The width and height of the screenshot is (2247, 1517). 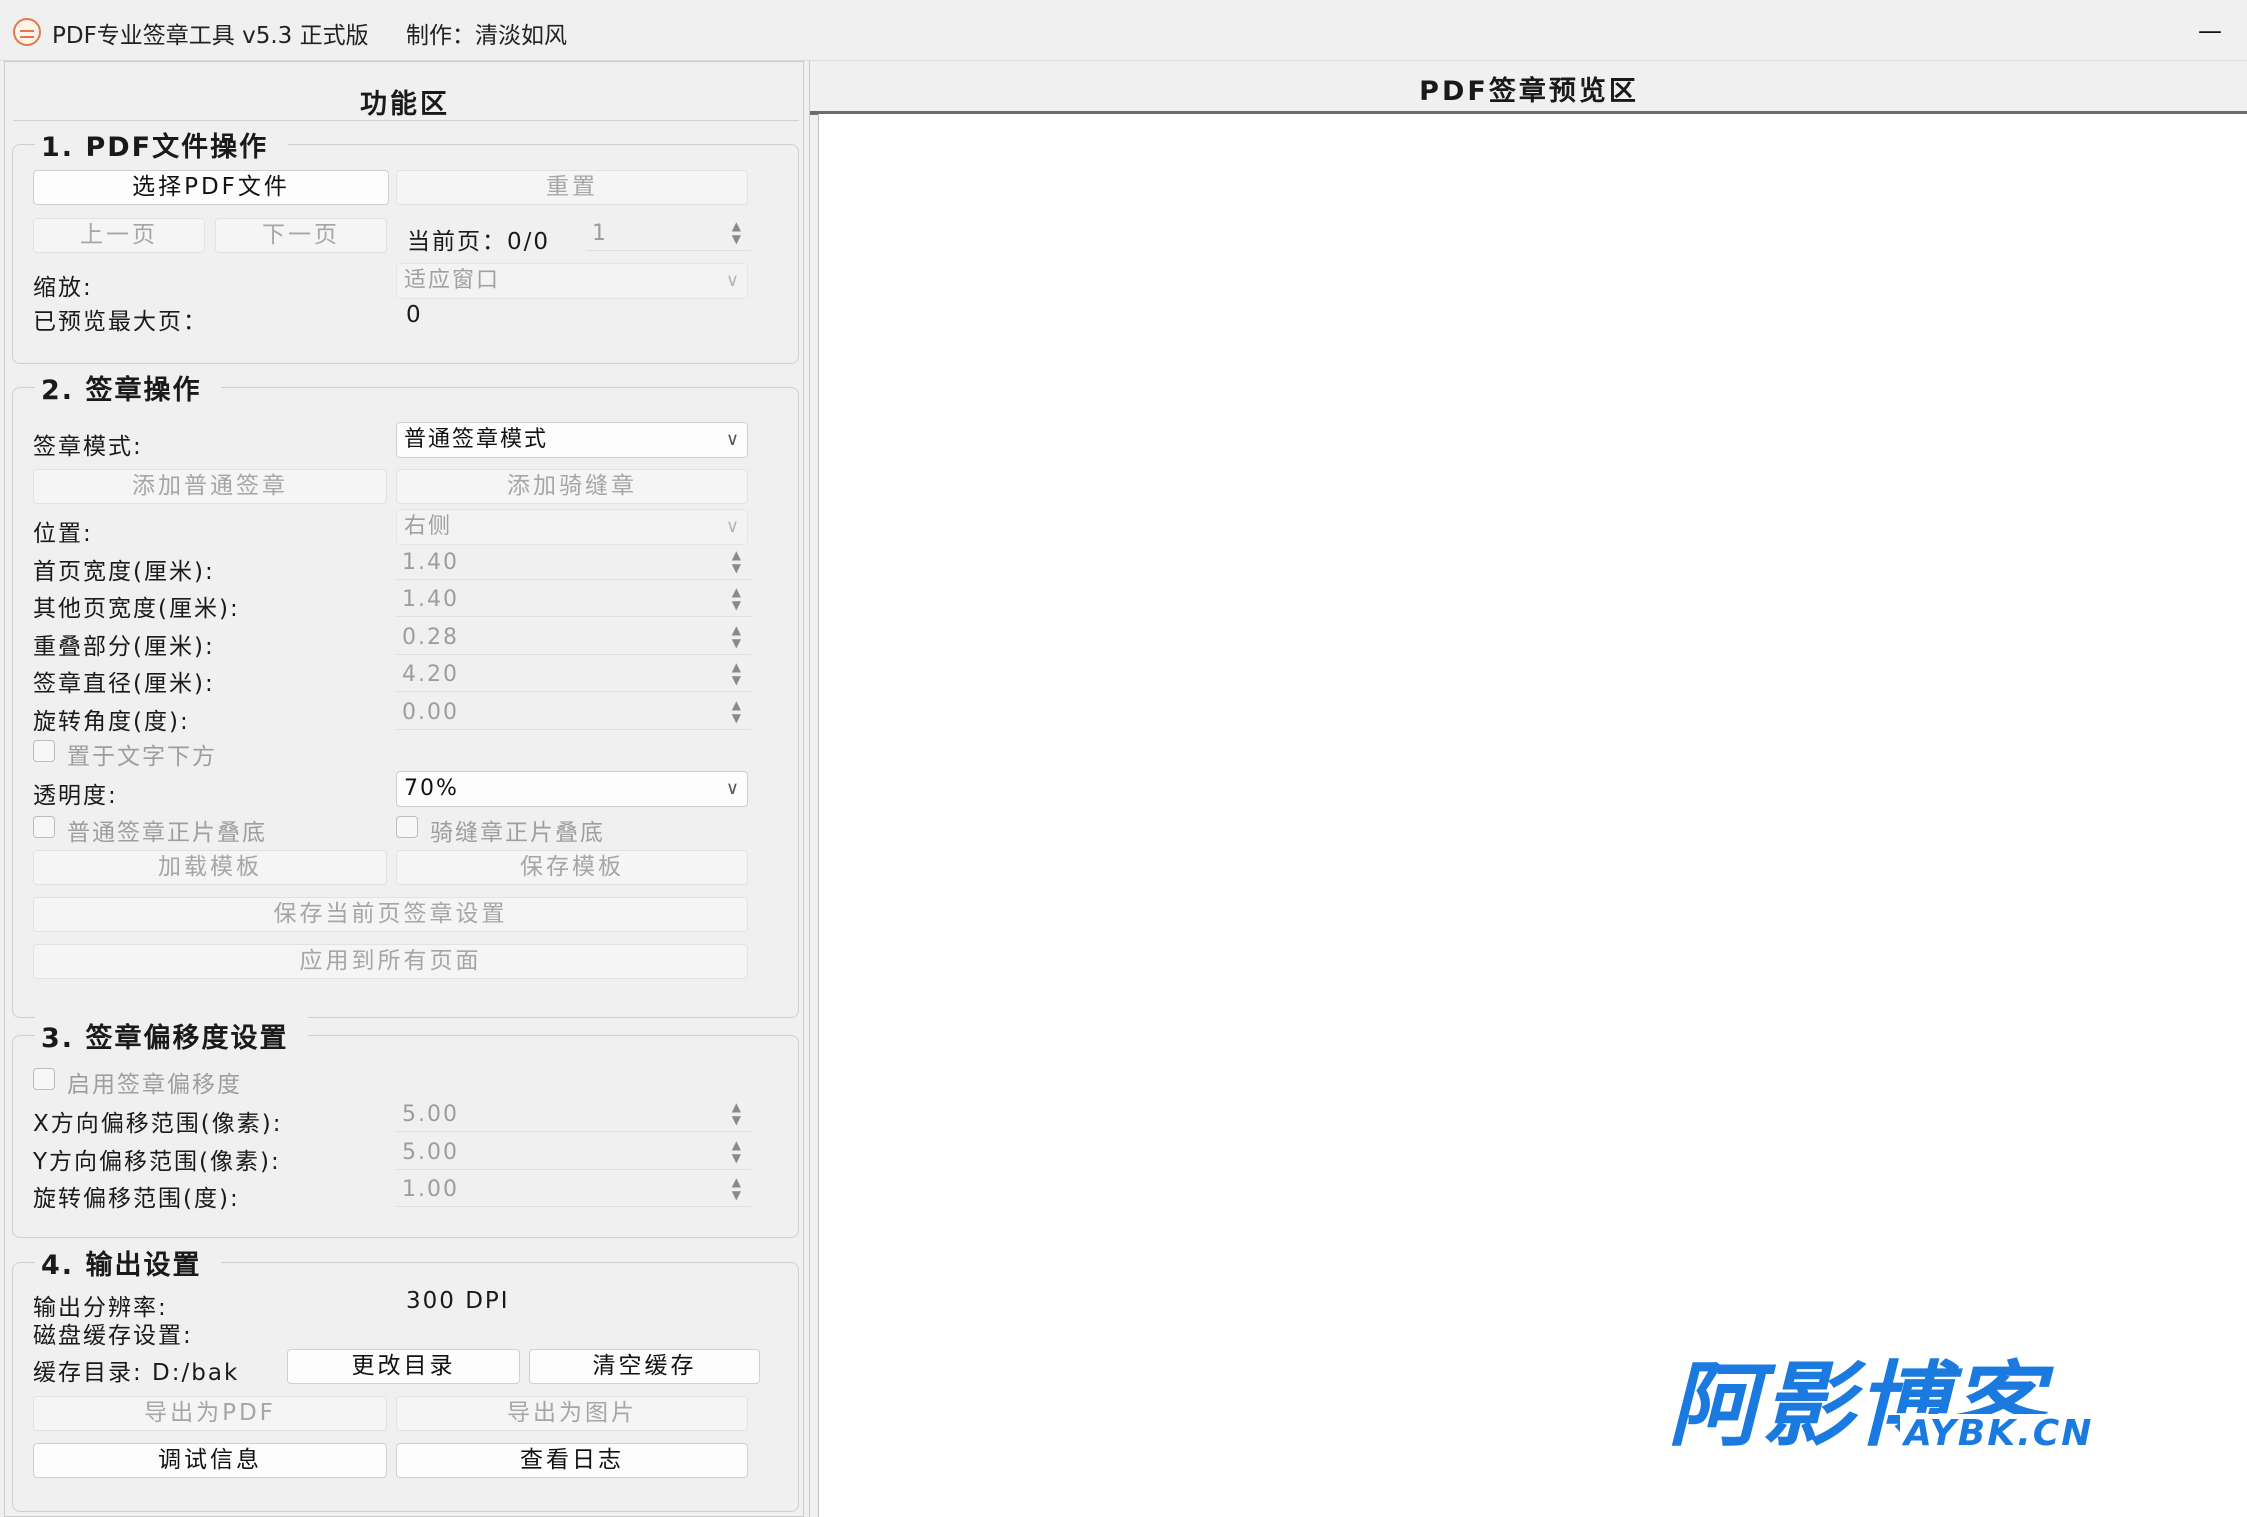 What do you see at coordinates (136, 1373) in the screenshot?
I see `cache-dir-label: 缓存目录: D:/bak` at bounding box center [136, 1373].